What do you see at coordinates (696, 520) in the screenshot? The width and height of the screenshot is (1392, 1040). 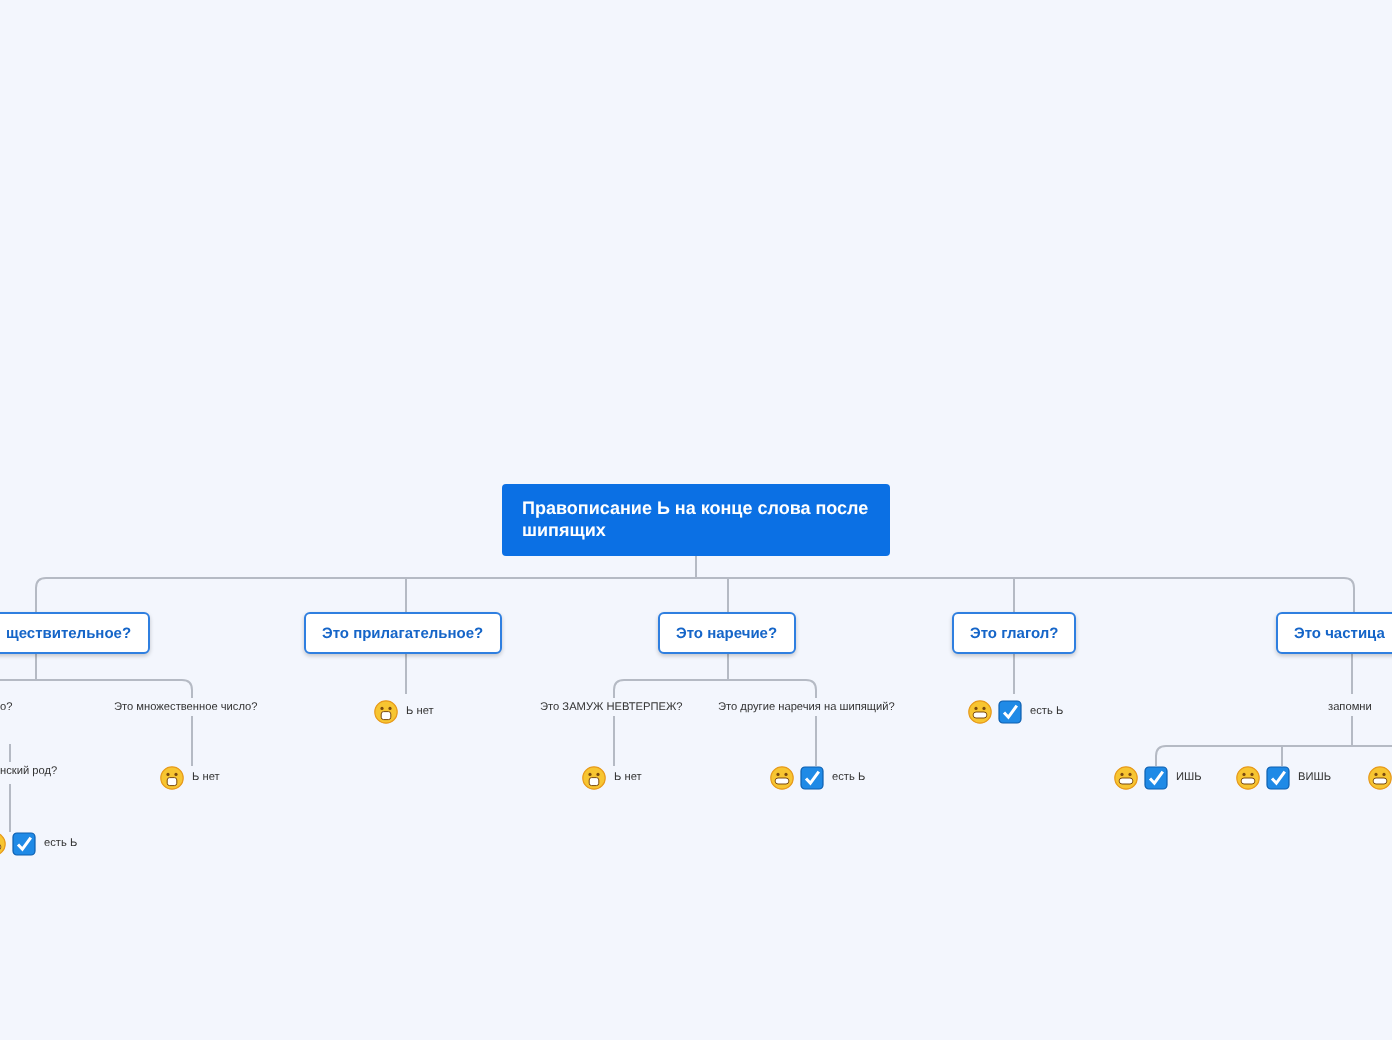 I see `central-topic: Правописание Ь на конце слова после шипящих` at bounding box center [696, 520].